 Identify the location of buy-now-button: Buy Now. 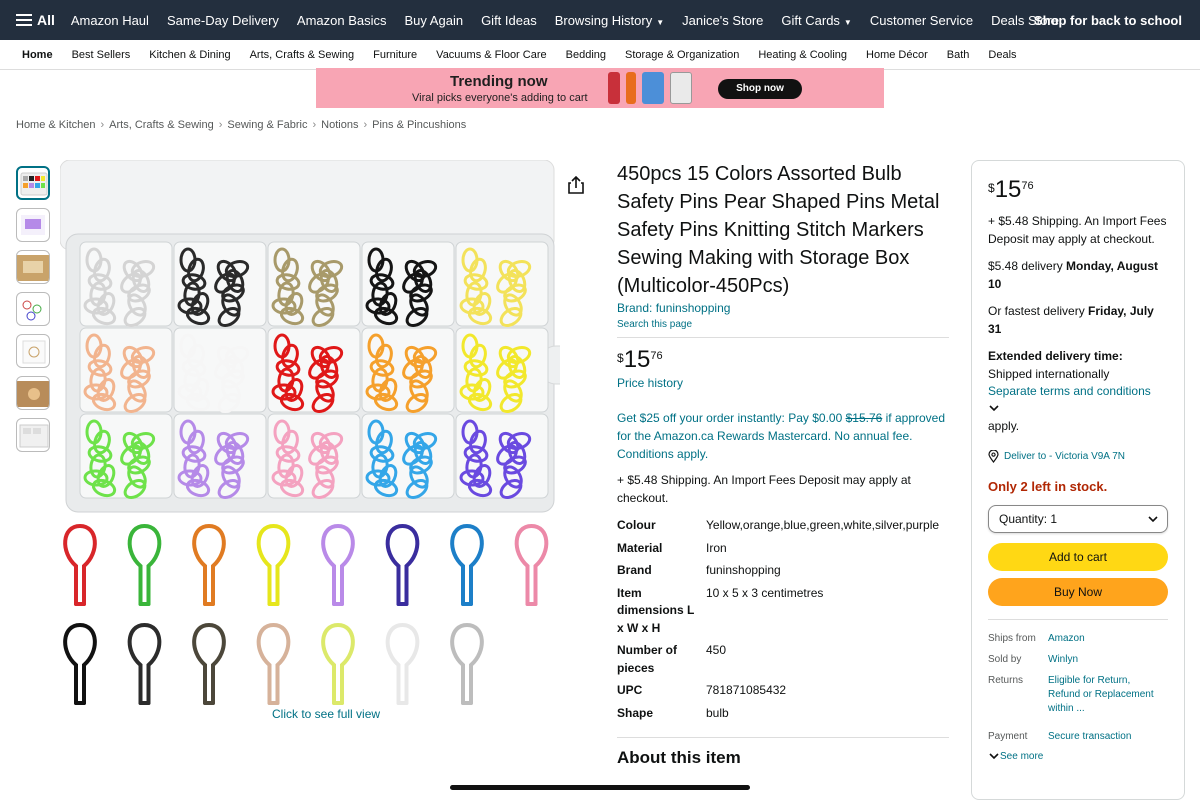
(1078, 591).